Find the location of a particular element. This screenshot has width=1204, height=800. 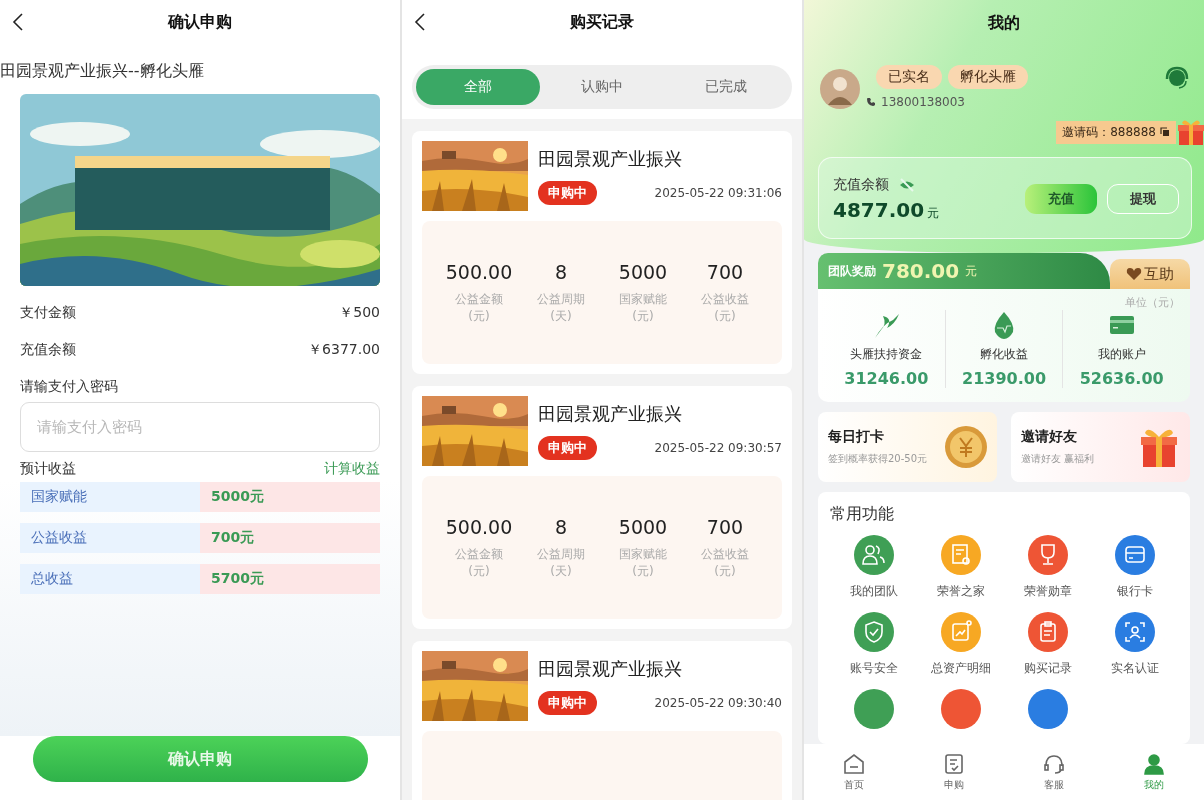

return-value: 5700元 is located at coordinates (290, 579).